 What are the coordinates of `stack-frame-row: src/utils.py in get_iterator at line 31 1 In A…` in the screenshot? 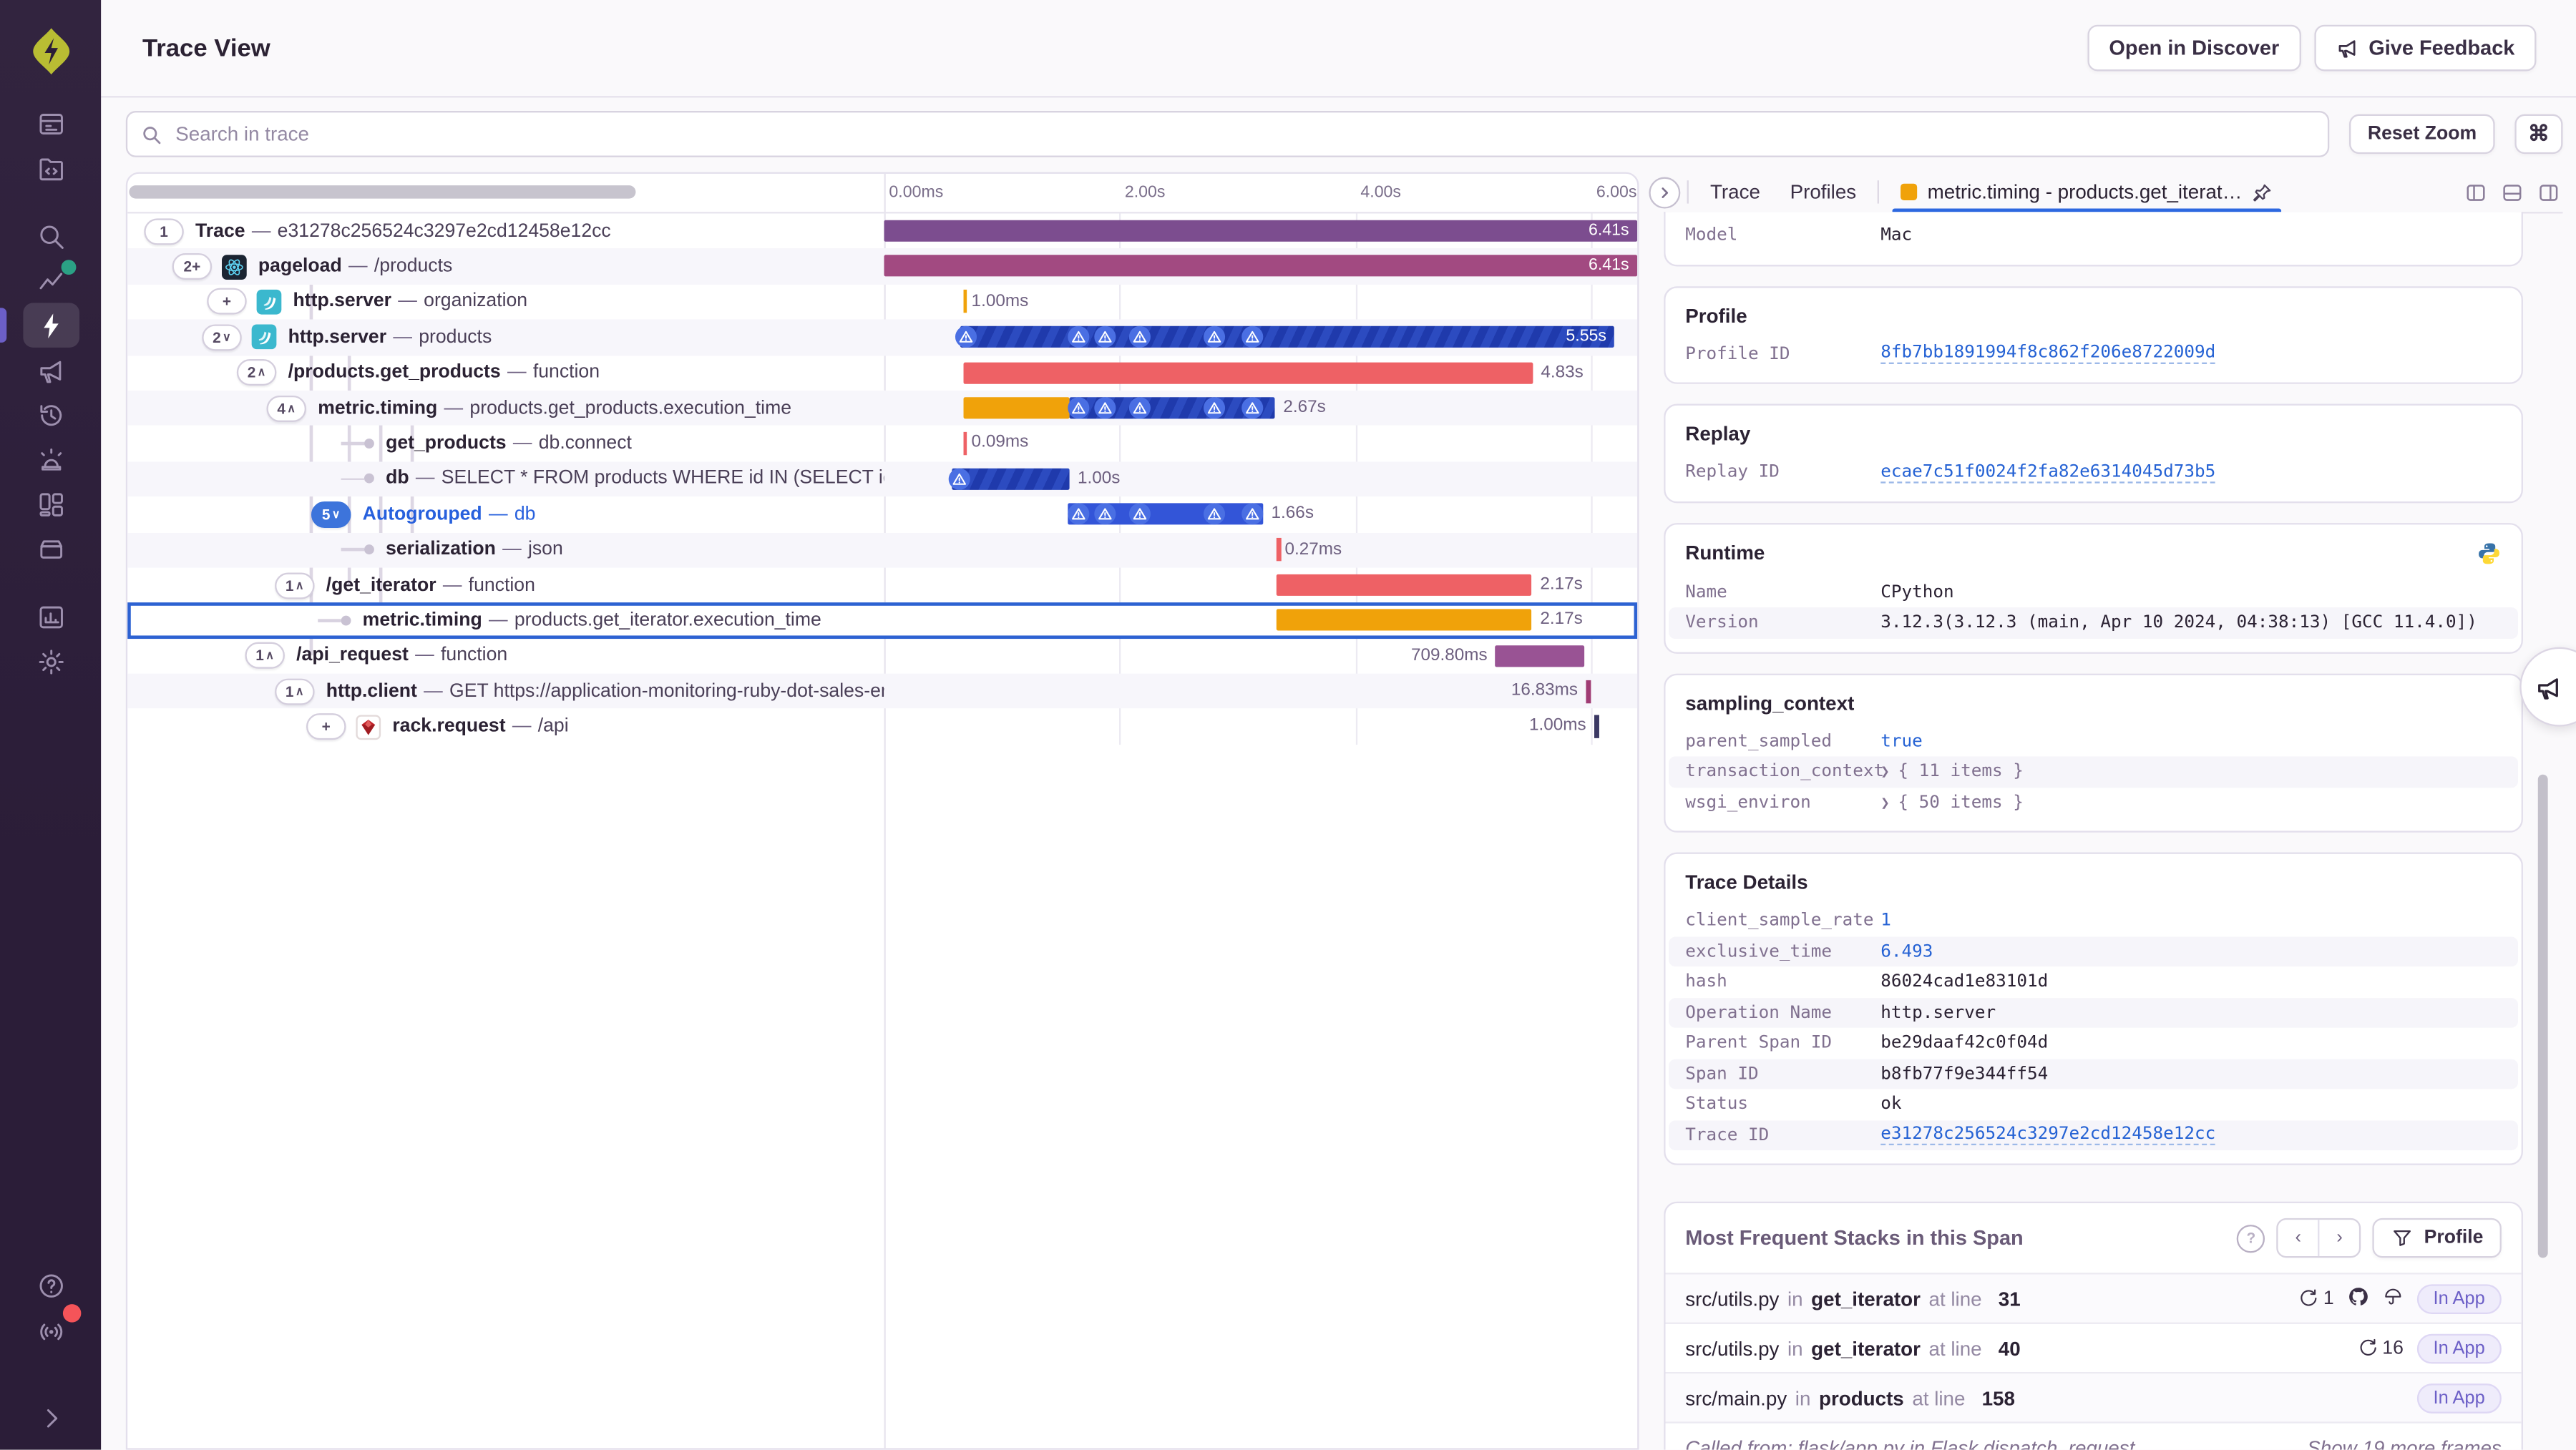 It's located at (2093, 1299).